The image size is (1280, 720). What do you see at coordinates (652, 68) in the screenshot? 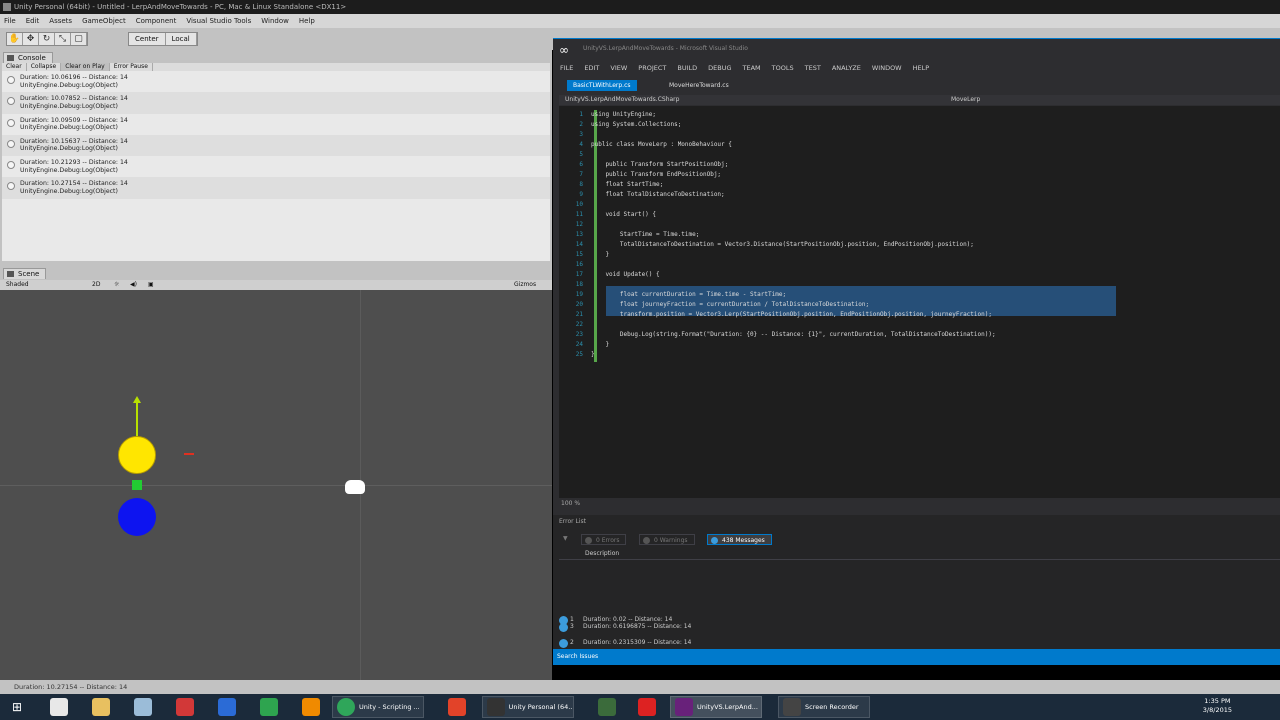
I see `vs-menu-project: PROJECT` at bounding box center [652, 68].